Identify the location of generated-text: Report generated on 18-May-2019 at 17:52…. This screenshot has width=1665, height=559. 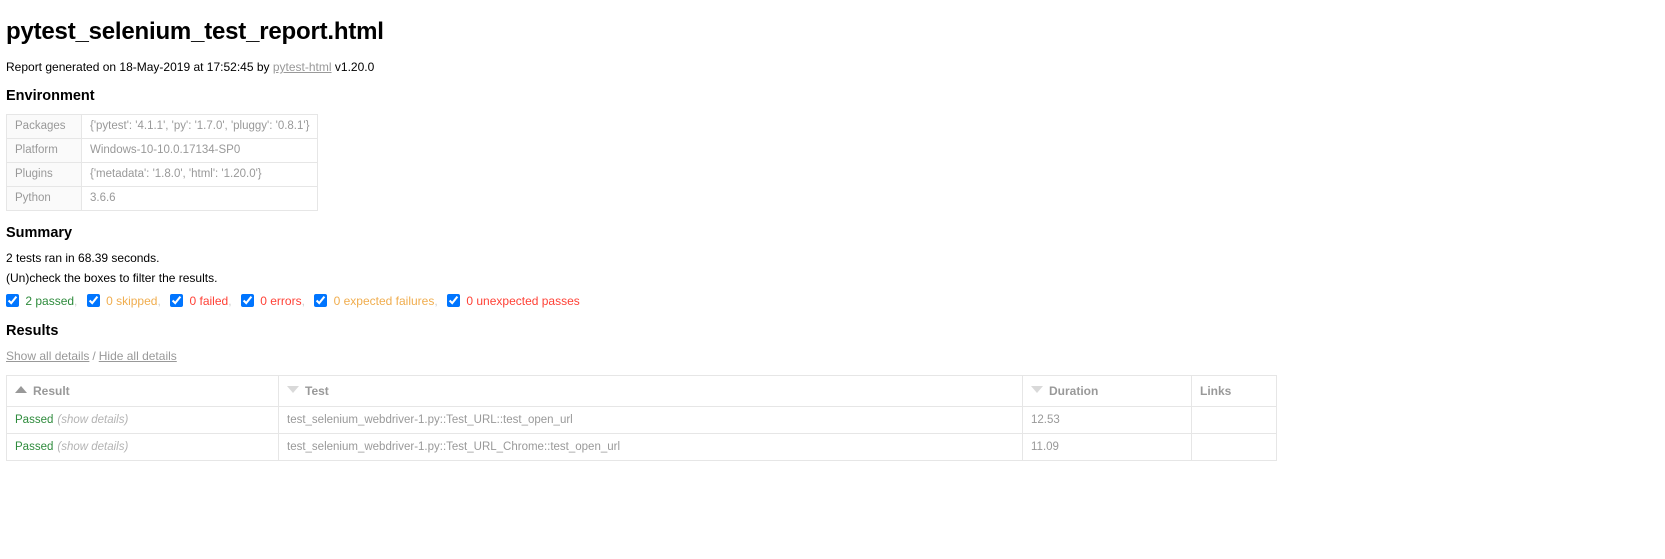
(138, 67).